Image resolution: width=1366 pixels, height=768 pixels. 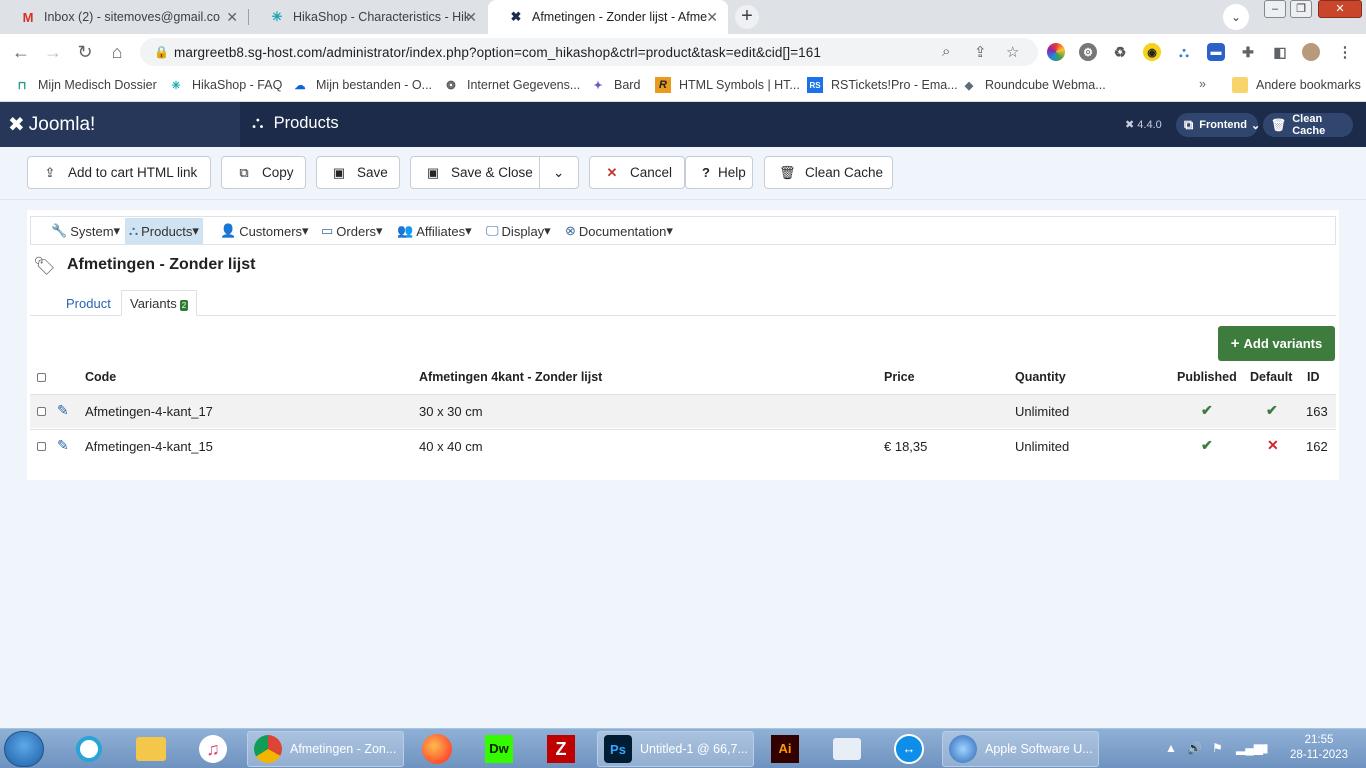 I want to click on tab-search-button: ⌄, so click(x=1236, y=17).